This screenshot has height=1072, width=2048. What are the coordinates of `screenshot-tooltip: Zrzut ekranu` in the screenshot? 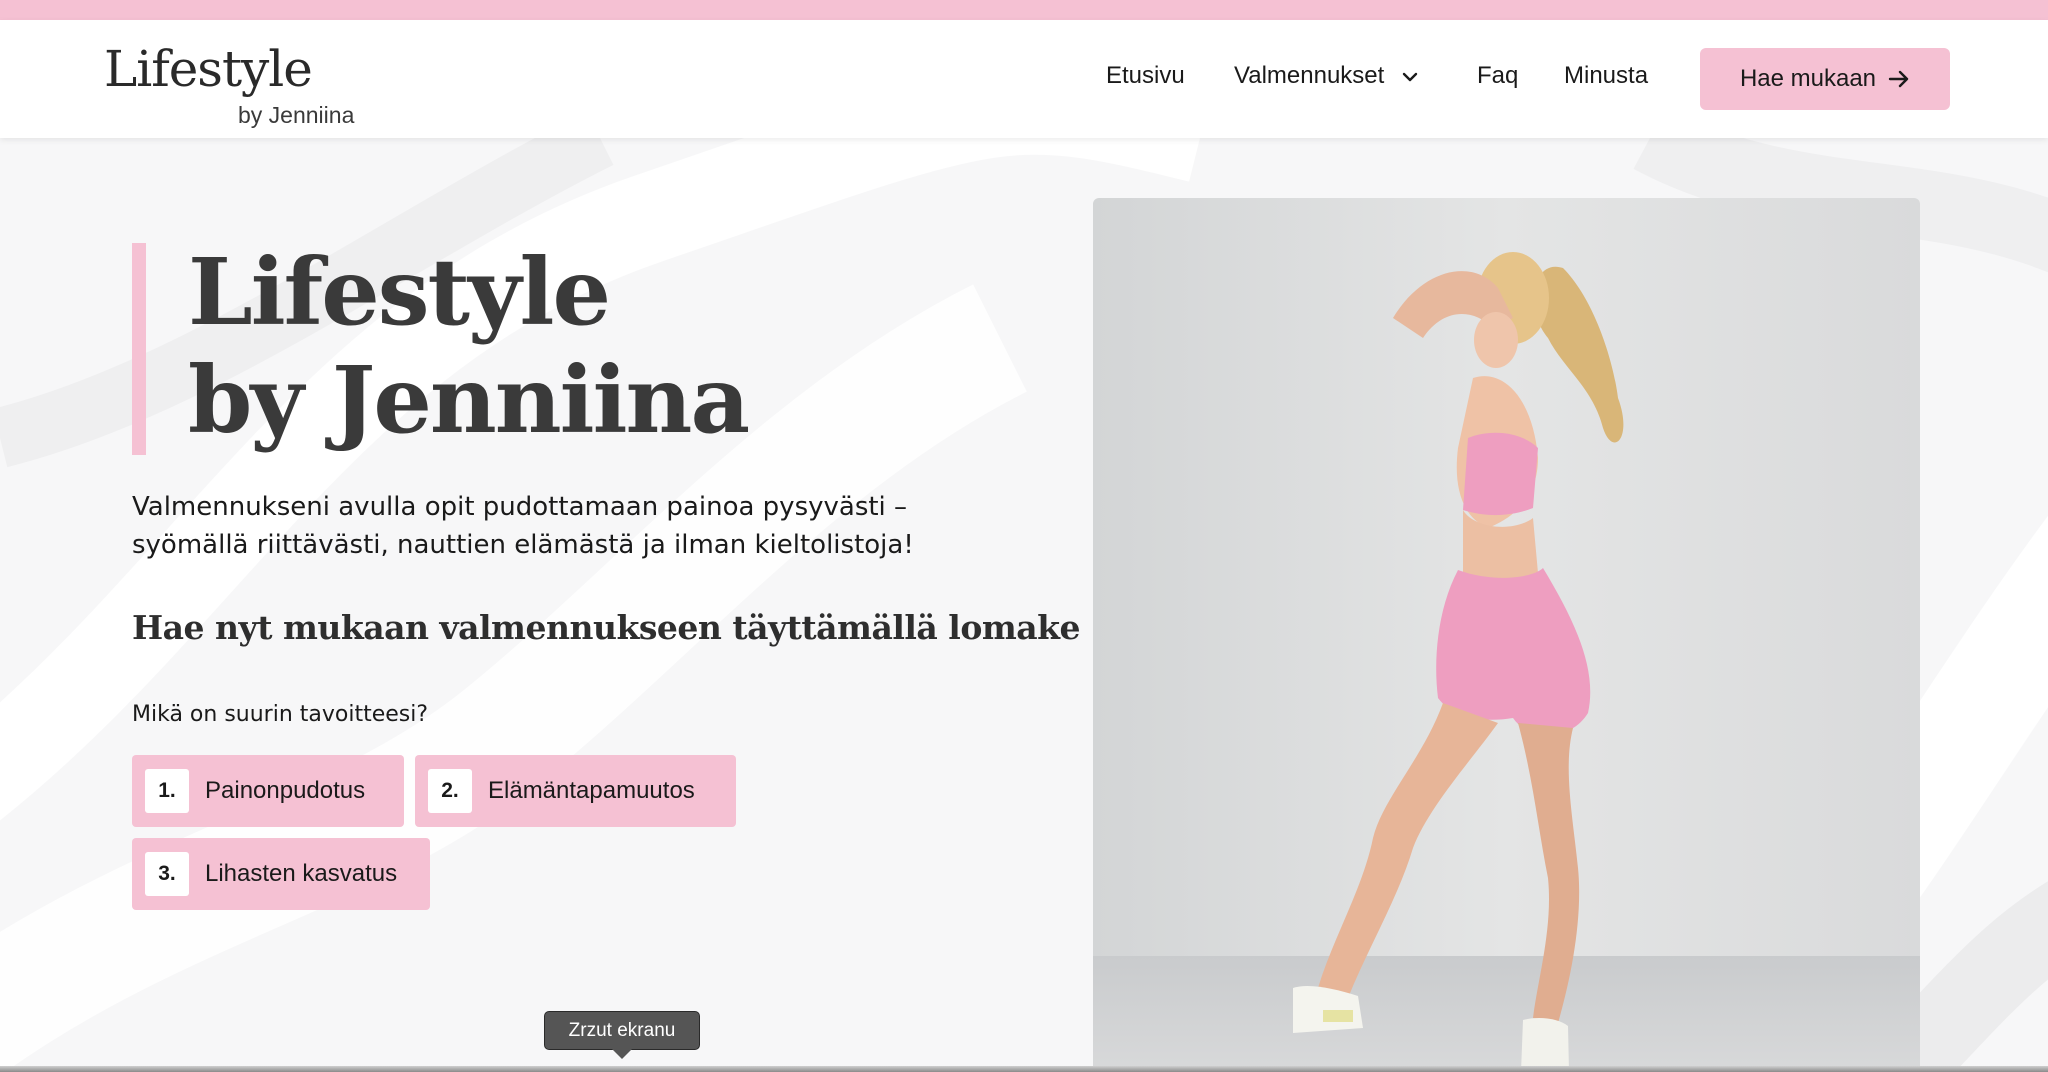 It's located at (622, 1030).